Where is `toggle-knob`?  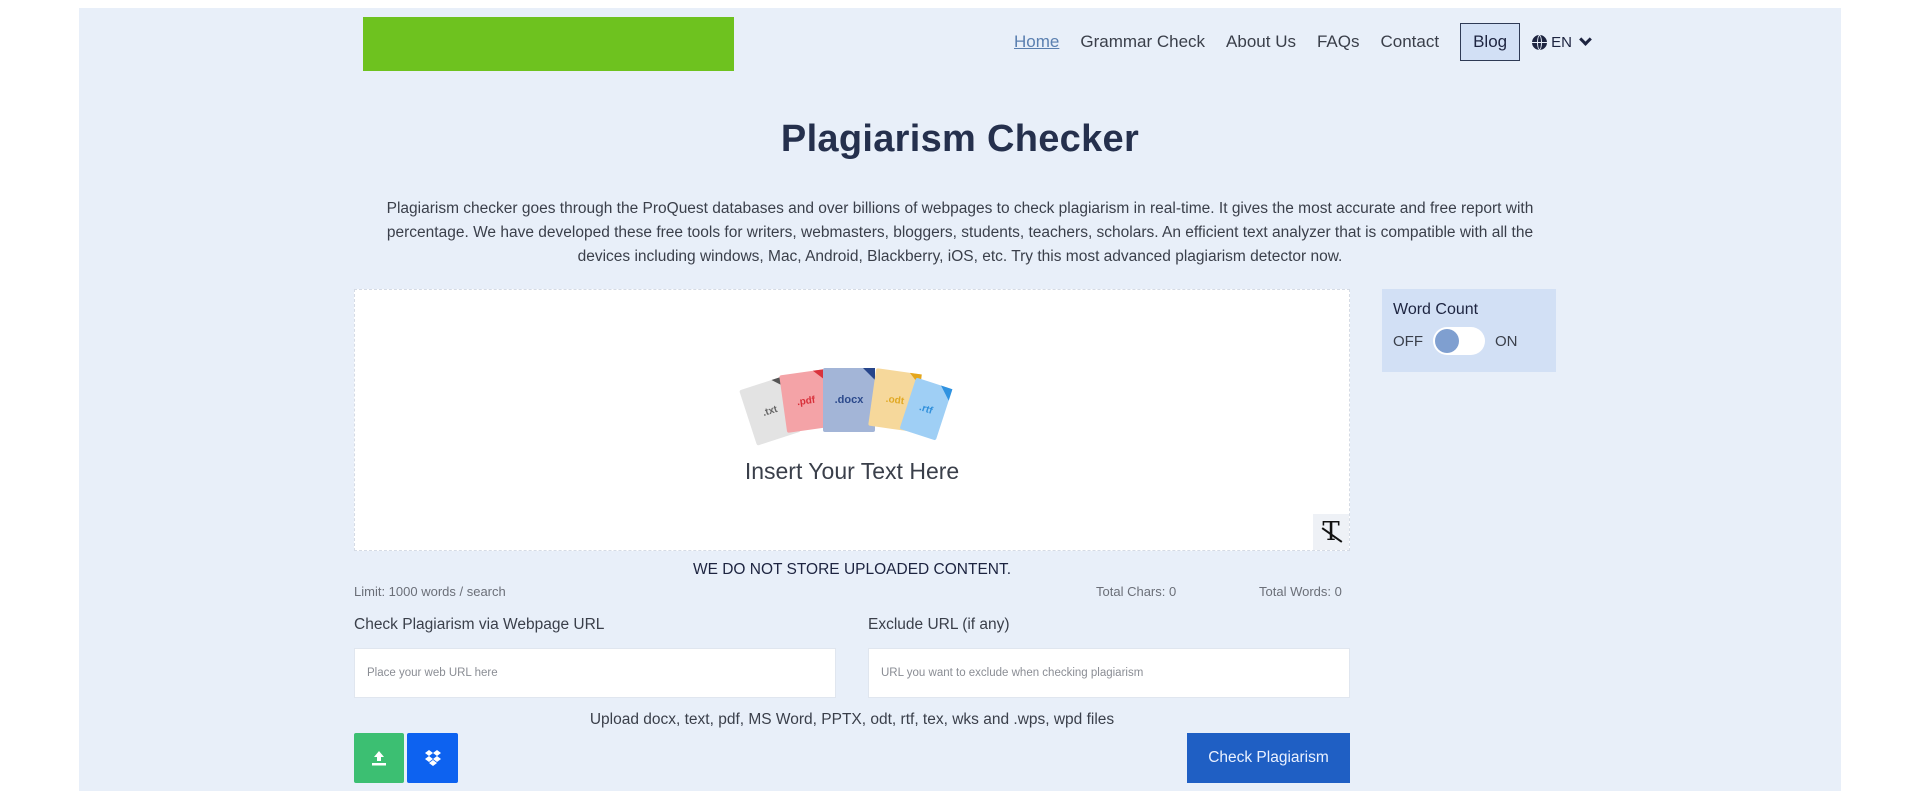 toggle-knob is located at coordinates (1447, 341).